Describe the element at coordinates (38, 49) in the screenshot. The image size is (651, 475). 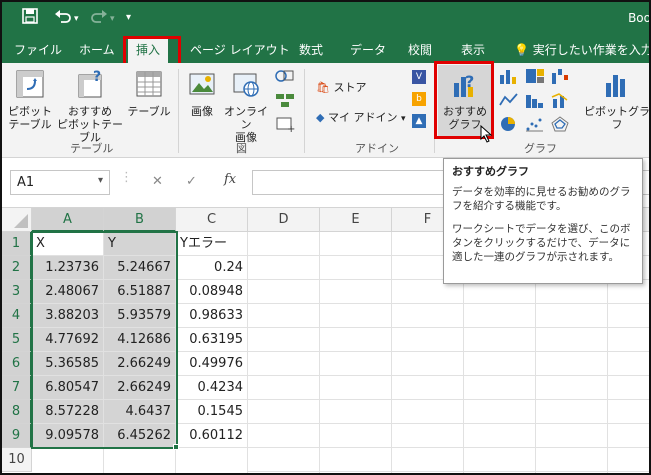
I see `tab-file: ファイル` at that location.